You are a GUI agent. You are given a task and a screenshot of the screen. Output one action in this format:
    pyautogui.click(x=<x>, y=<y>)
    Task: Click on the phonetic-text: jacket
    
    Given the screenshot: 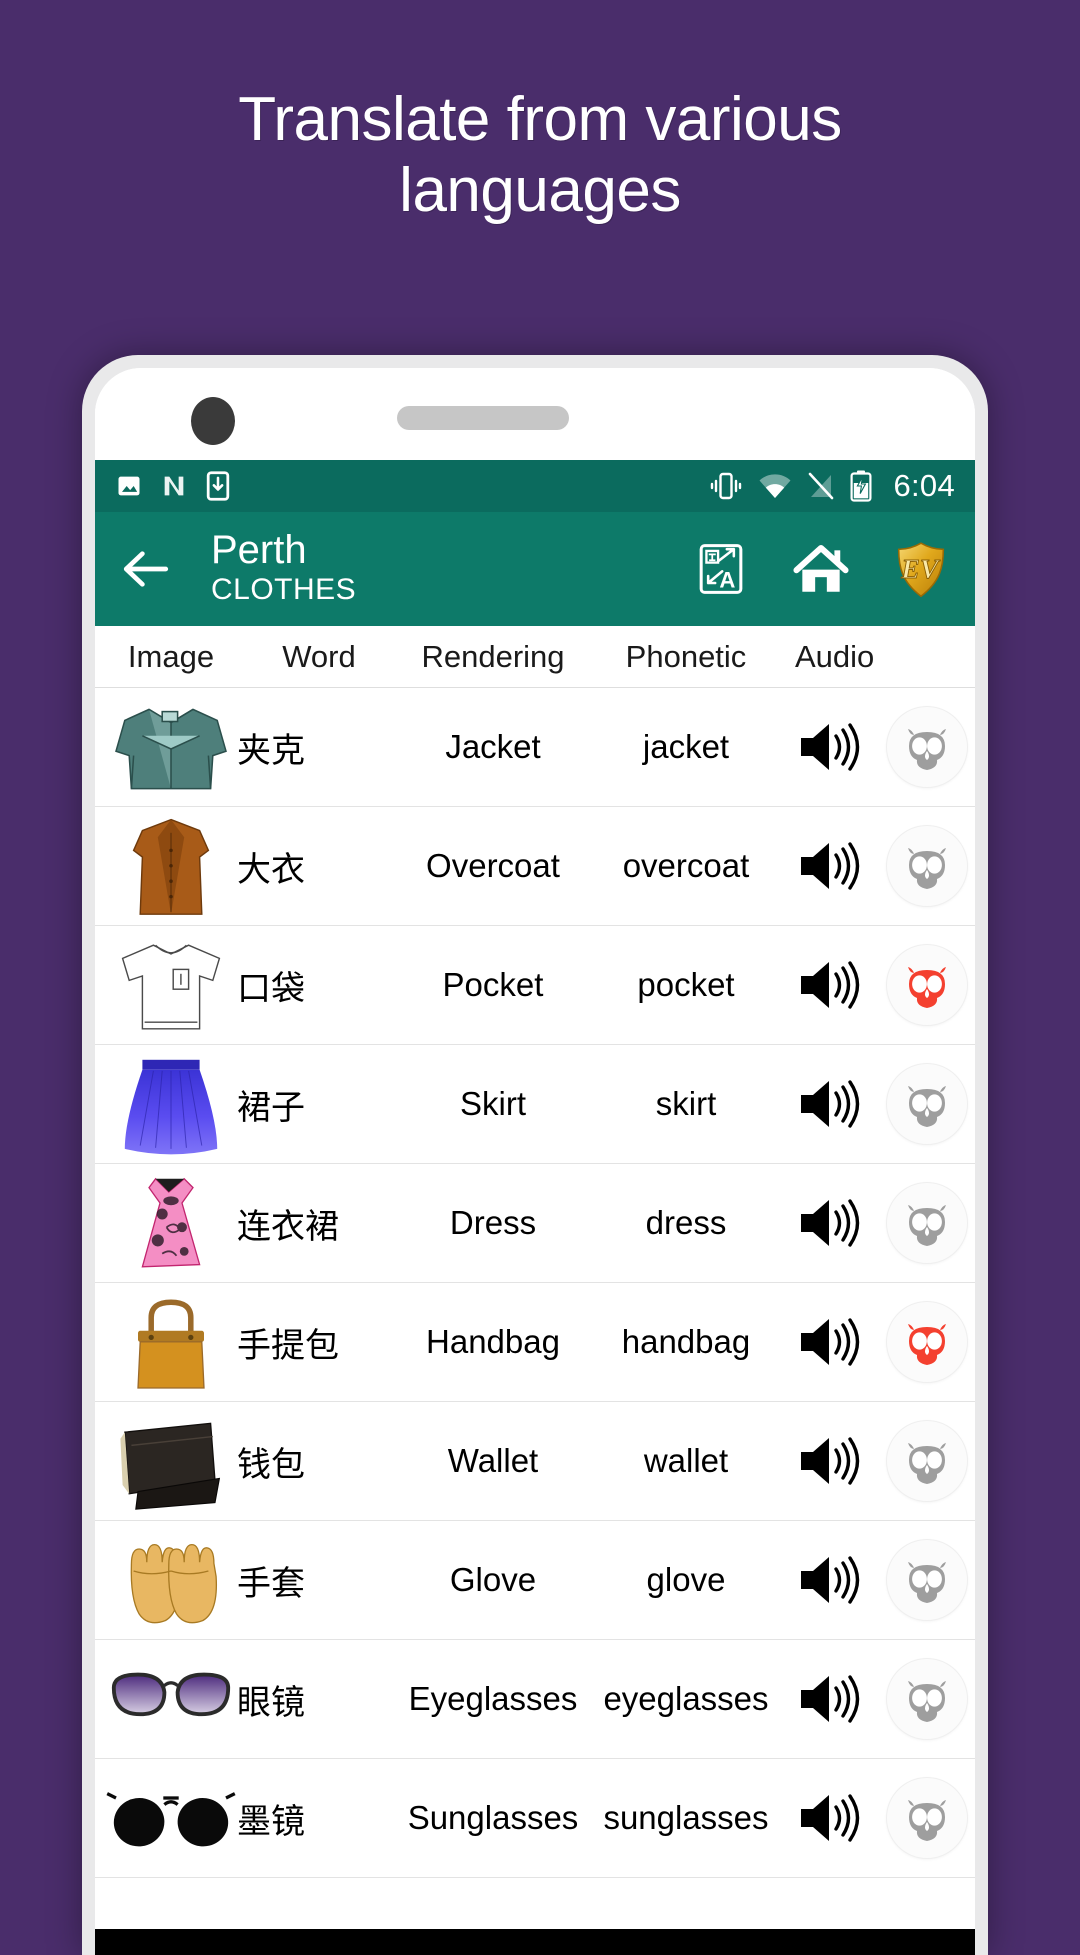 What is the action you would take?
    pyautogui.click(x=686, y=746)
    